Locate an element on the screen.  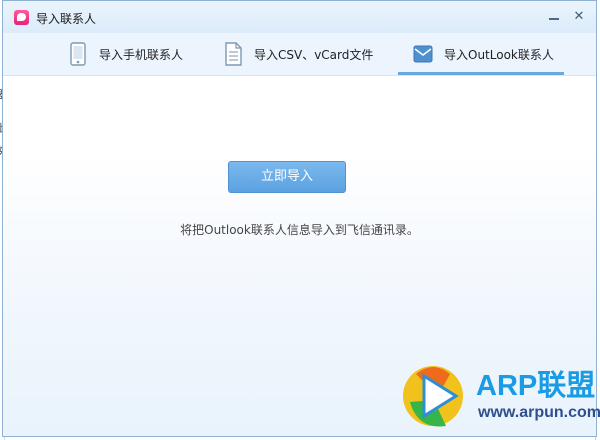
tab-label: 导入手机联系人 is located at coordinates (141, 54).